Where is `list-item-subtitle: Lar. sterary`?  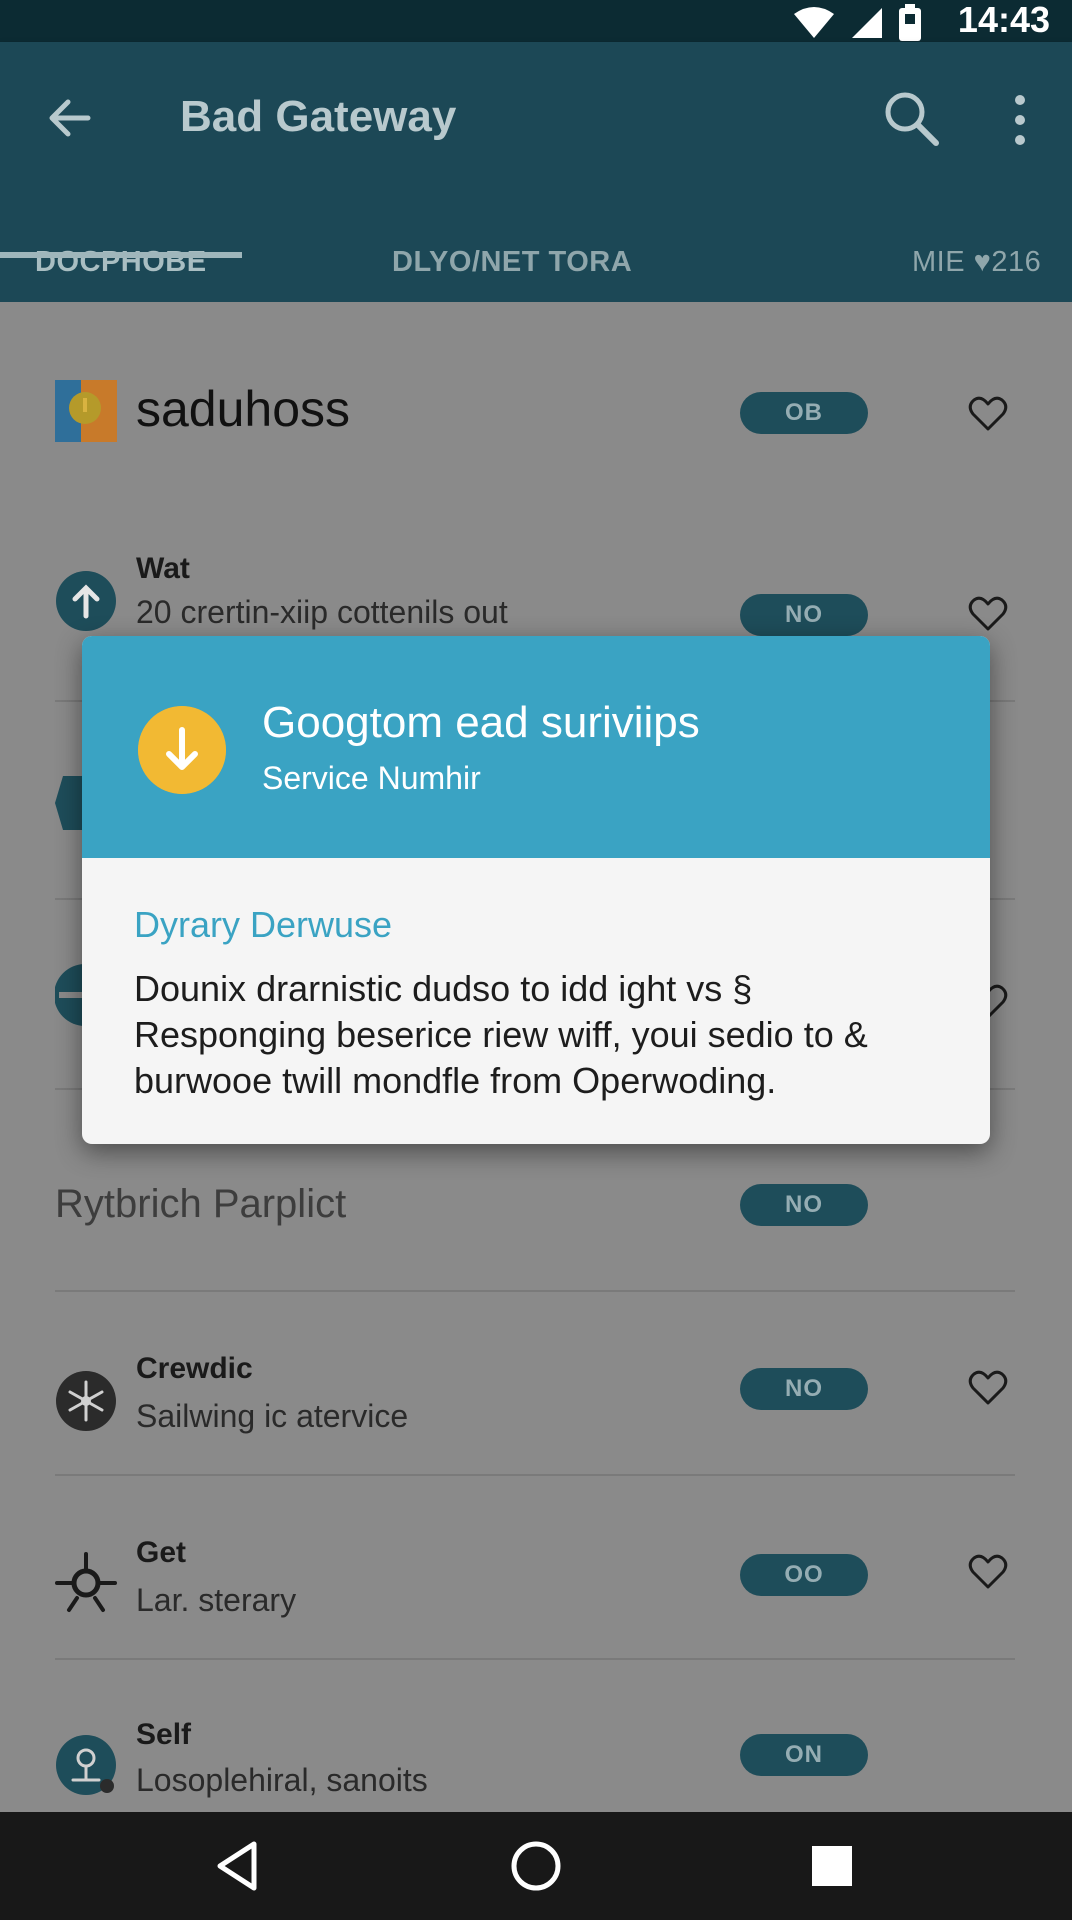
list-item-subtitle: Lar. sterary is located at coordinates (216, 1600).